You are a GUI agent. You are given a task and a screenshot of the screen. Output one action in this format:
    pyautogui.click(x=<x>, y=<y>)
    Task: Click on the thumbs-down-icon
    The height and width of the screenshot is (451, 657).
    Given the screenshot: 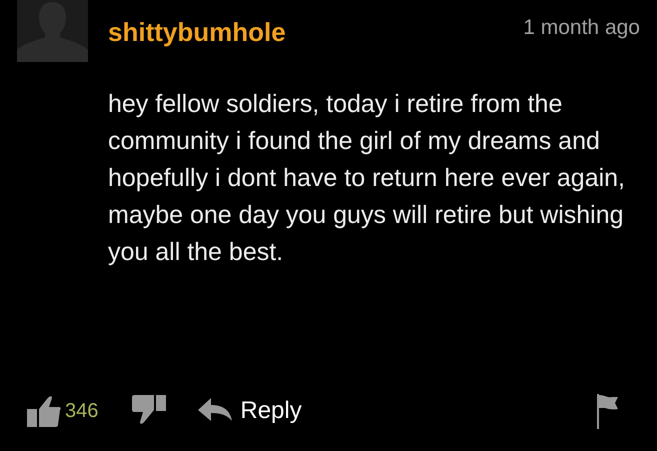 What is the action you would take?
    pyautogui.click(x=149, y=411)
    